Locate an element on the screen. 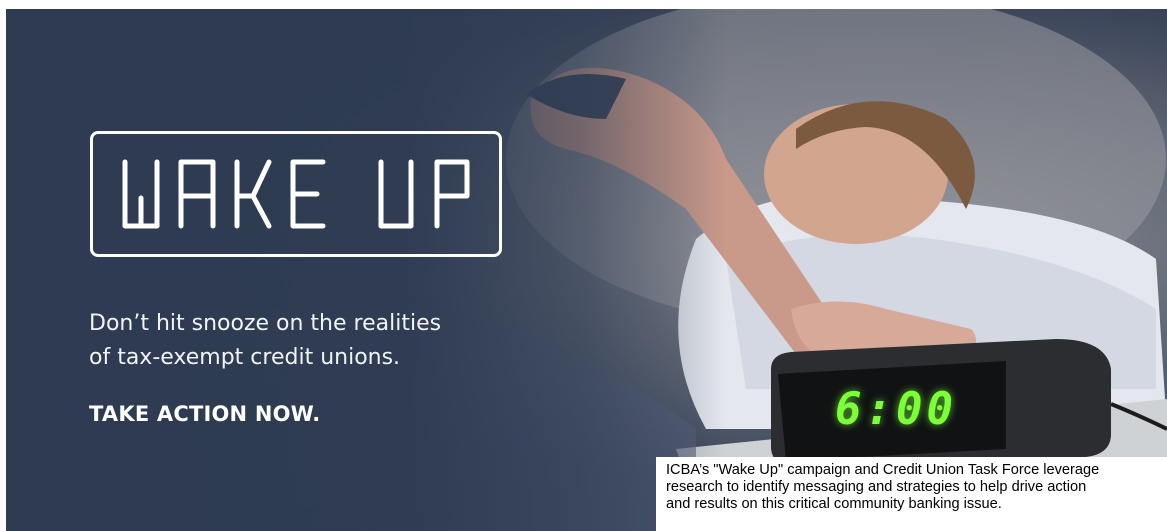 This screenshot has height=531, width=1167. wake-up-logo-lettering is located at coordinates (296, 194).